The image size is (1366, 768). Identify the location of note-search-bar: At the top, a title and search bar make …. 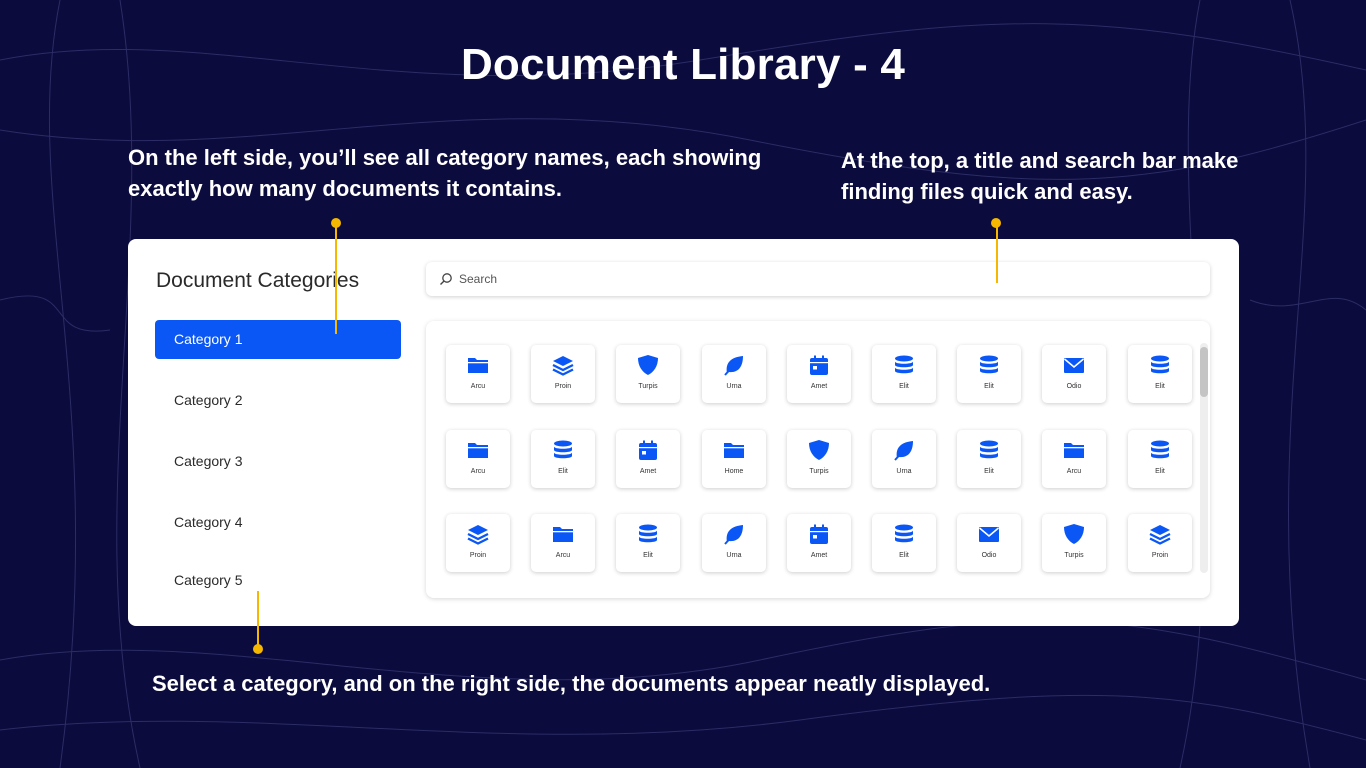
(1040, 176).